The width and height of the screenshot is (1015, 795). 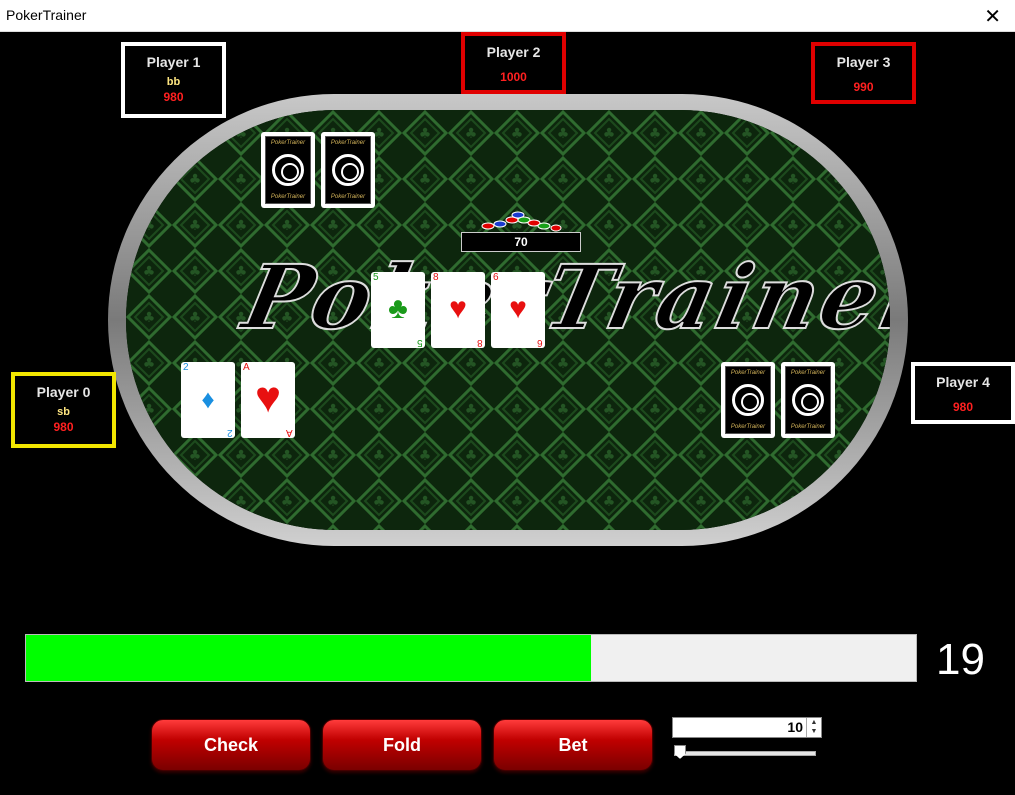 I want to click on player-1-chips: 980, so click(x=173, y=97).